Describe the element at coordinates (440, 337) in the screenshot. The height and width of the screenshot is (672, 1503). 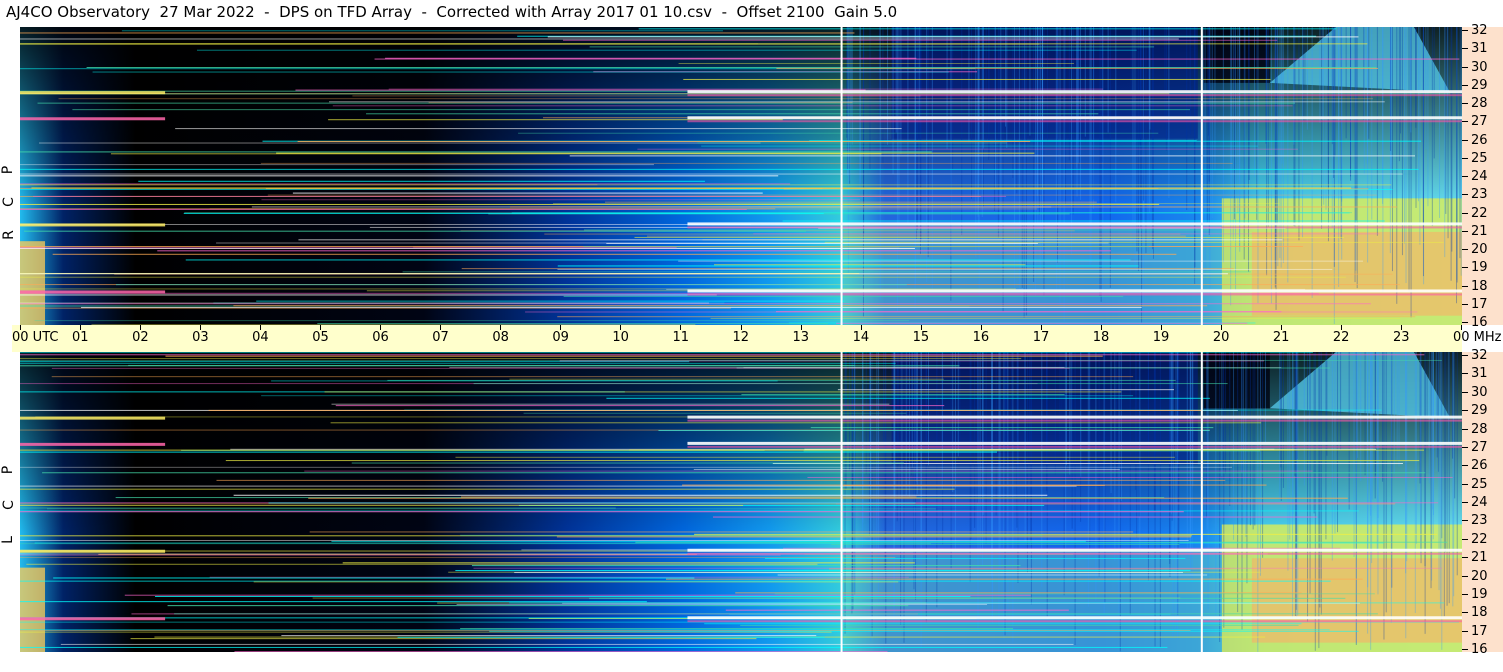
I see `time-tick-label: 07` at that location.